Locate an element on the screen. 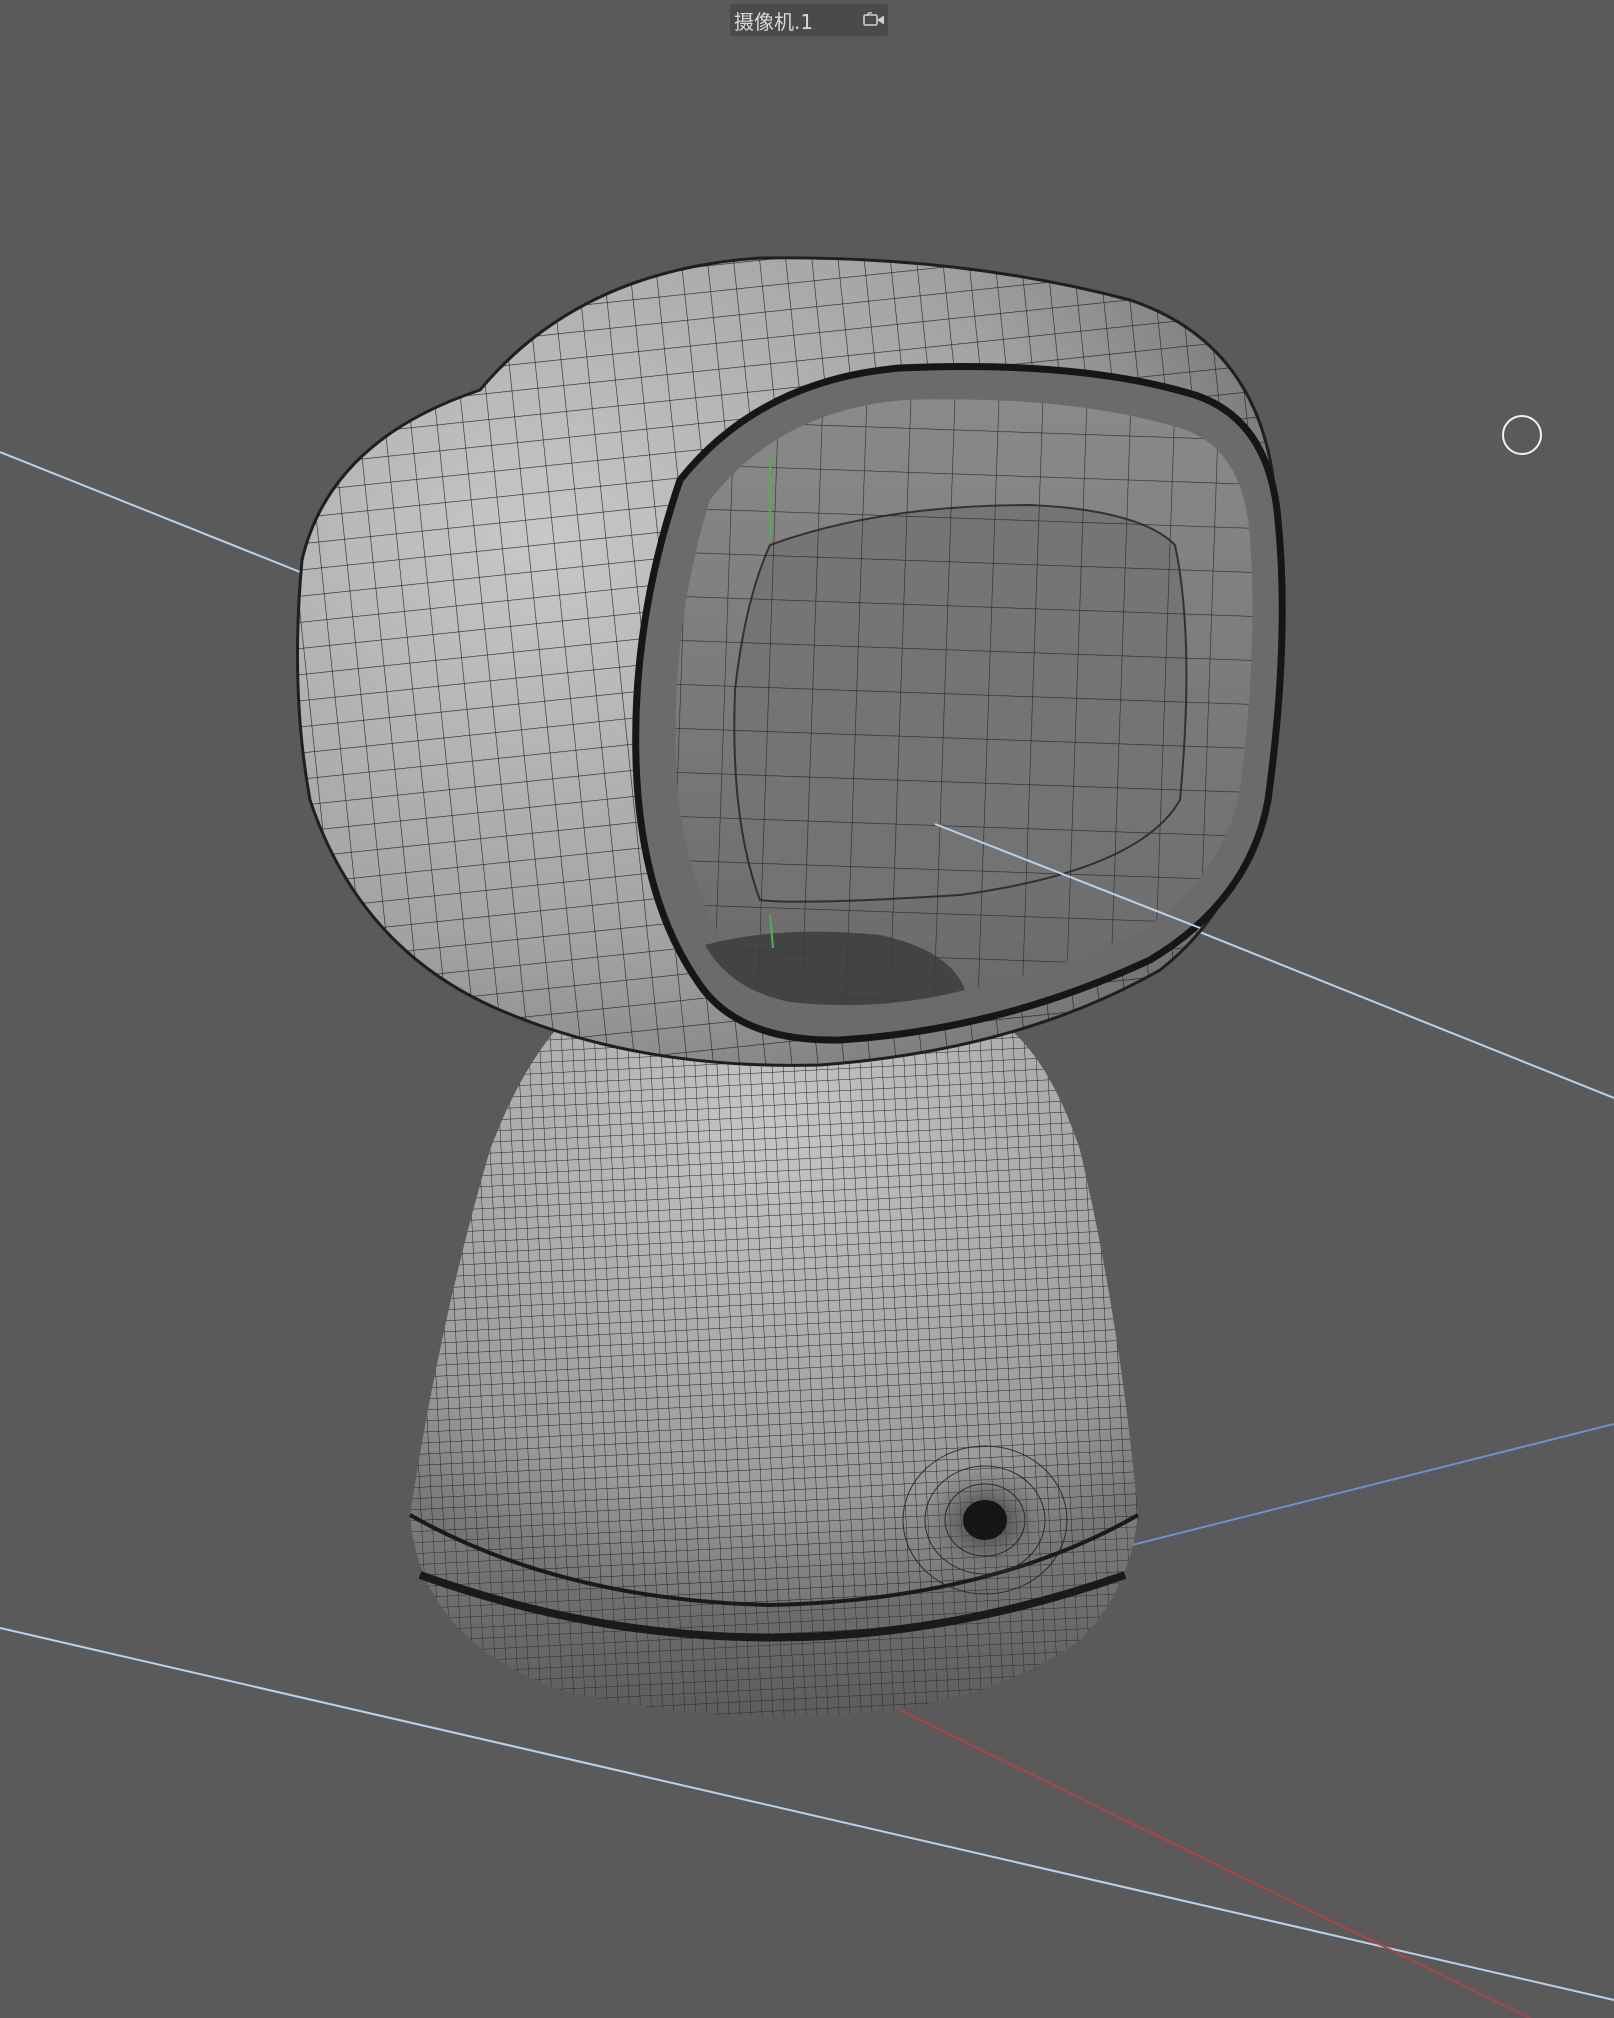 This screenshot has height=2018, width=1614. axis-x-line is located at coordinates (1215, 1863).